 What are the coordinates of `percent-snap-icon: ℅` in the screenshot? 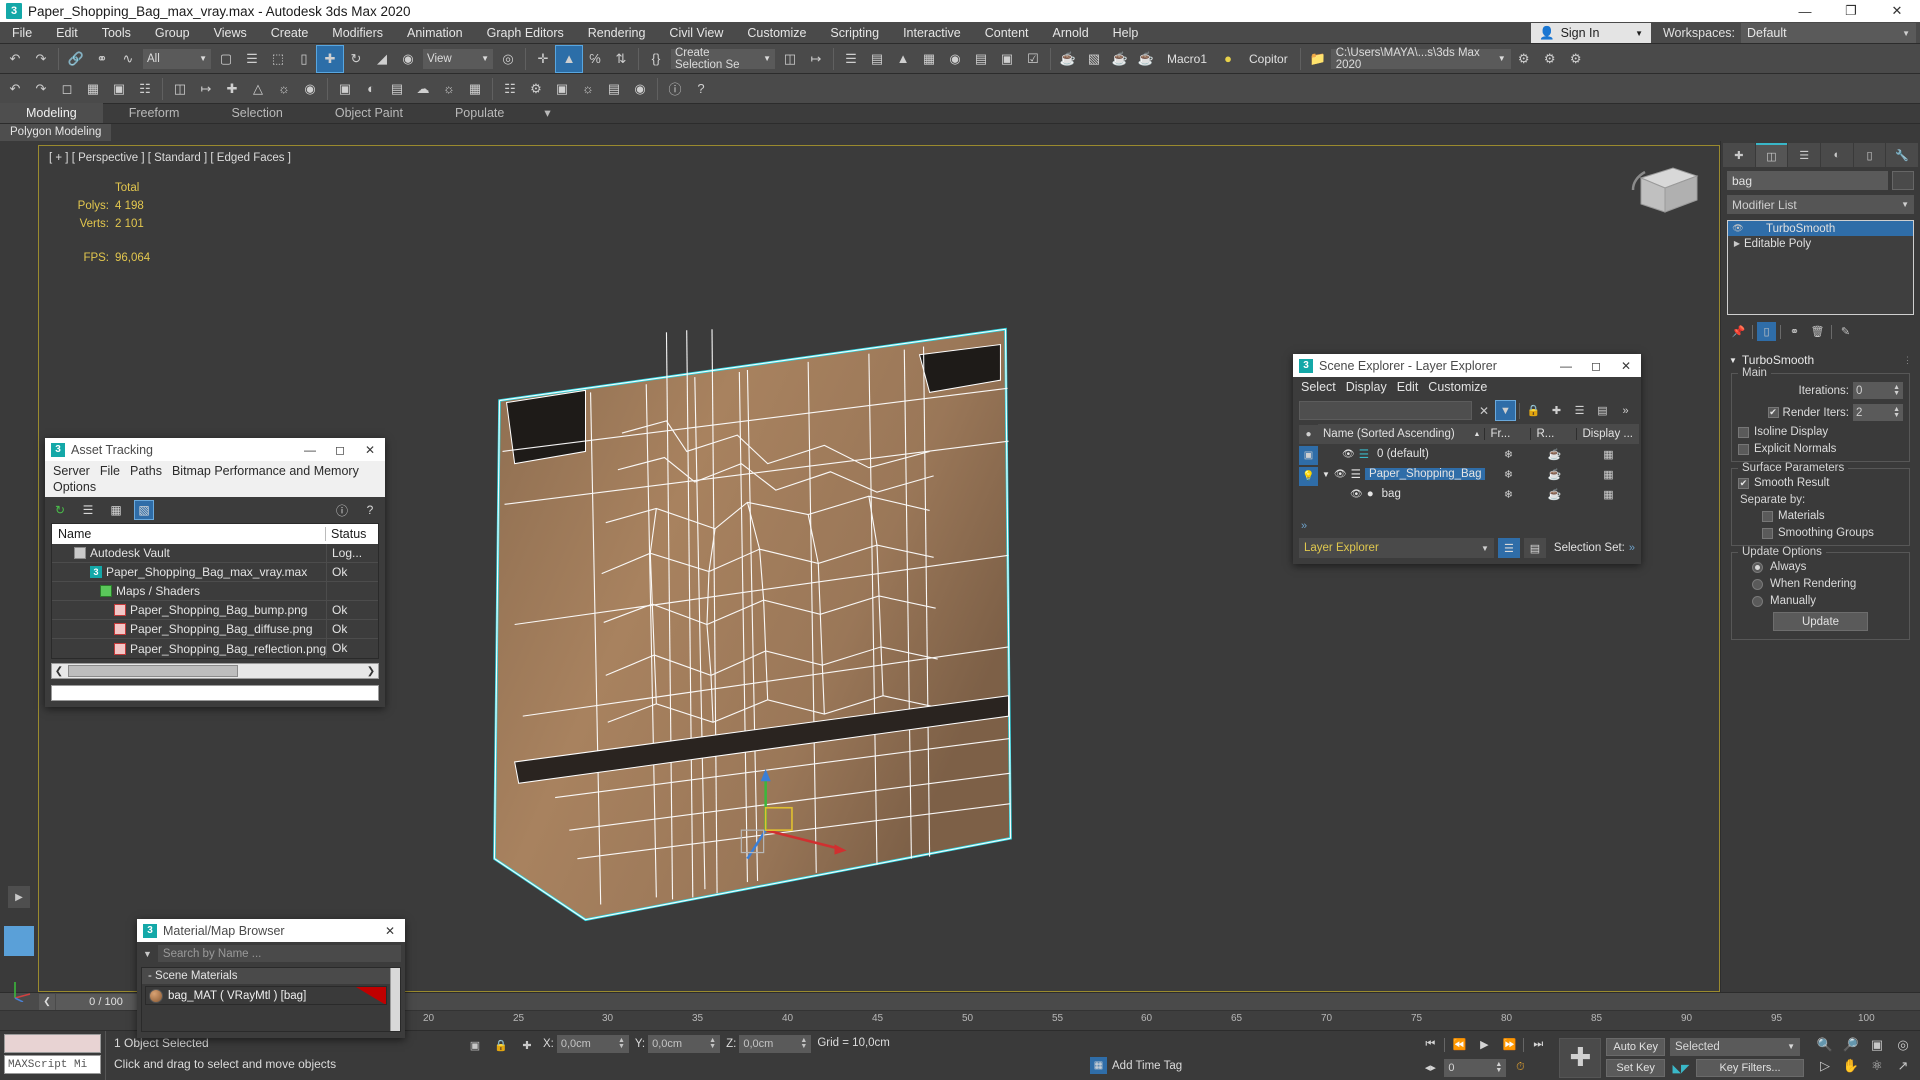 It's located at (595, 59).